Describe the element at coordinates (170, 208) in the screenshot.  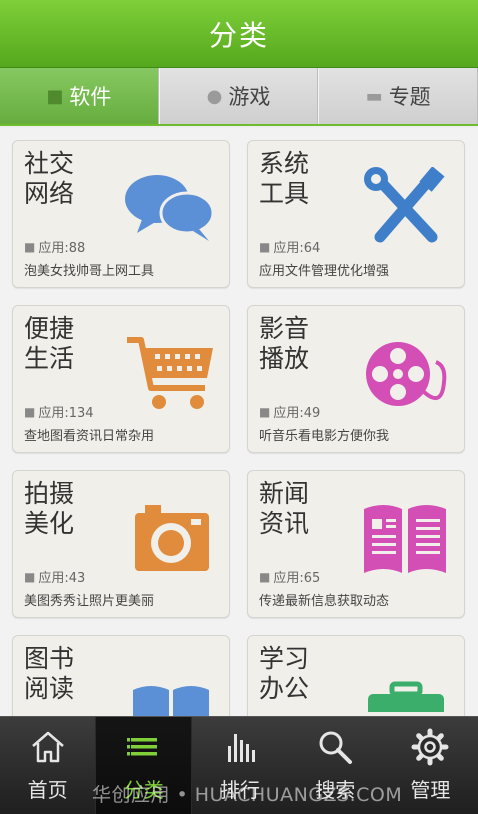
I see `chat-bubbles-icon` at that location.